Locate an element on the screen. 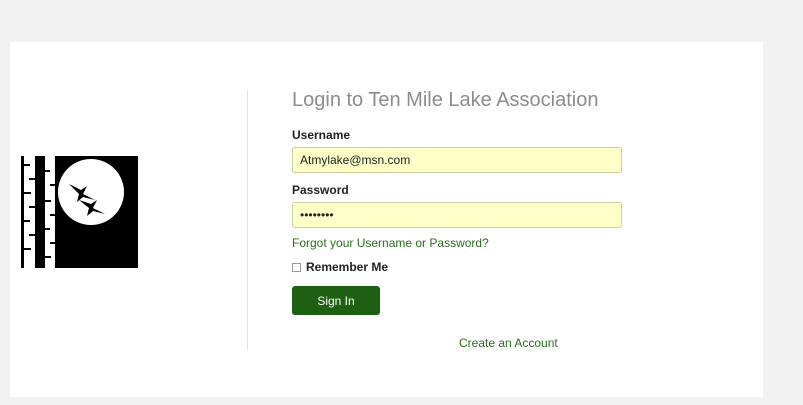  username-input: Atmylake@msn.com is located at coordinates (457, 160).